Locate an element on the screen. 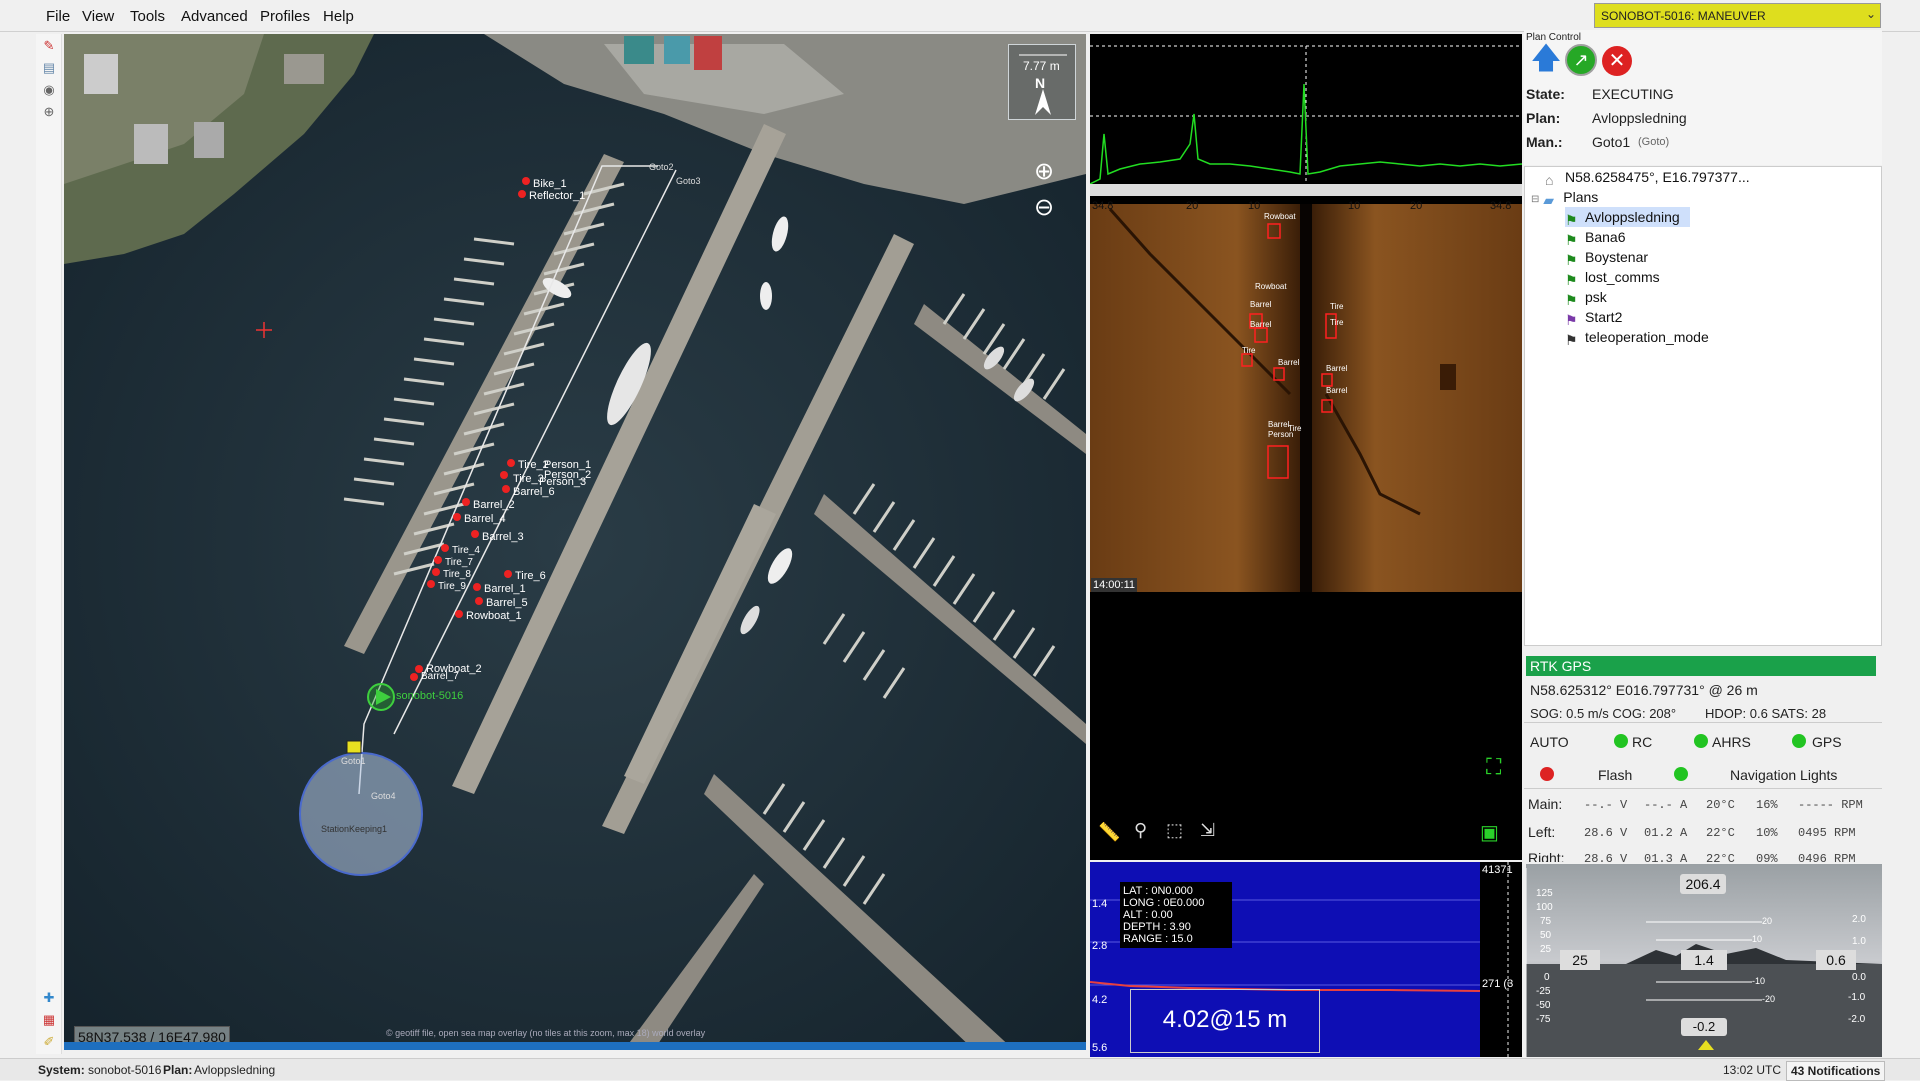 This screenshot has width=1920, height=1081. zoom-out-icon: ⊖ is located at coordinates (1044, 209).